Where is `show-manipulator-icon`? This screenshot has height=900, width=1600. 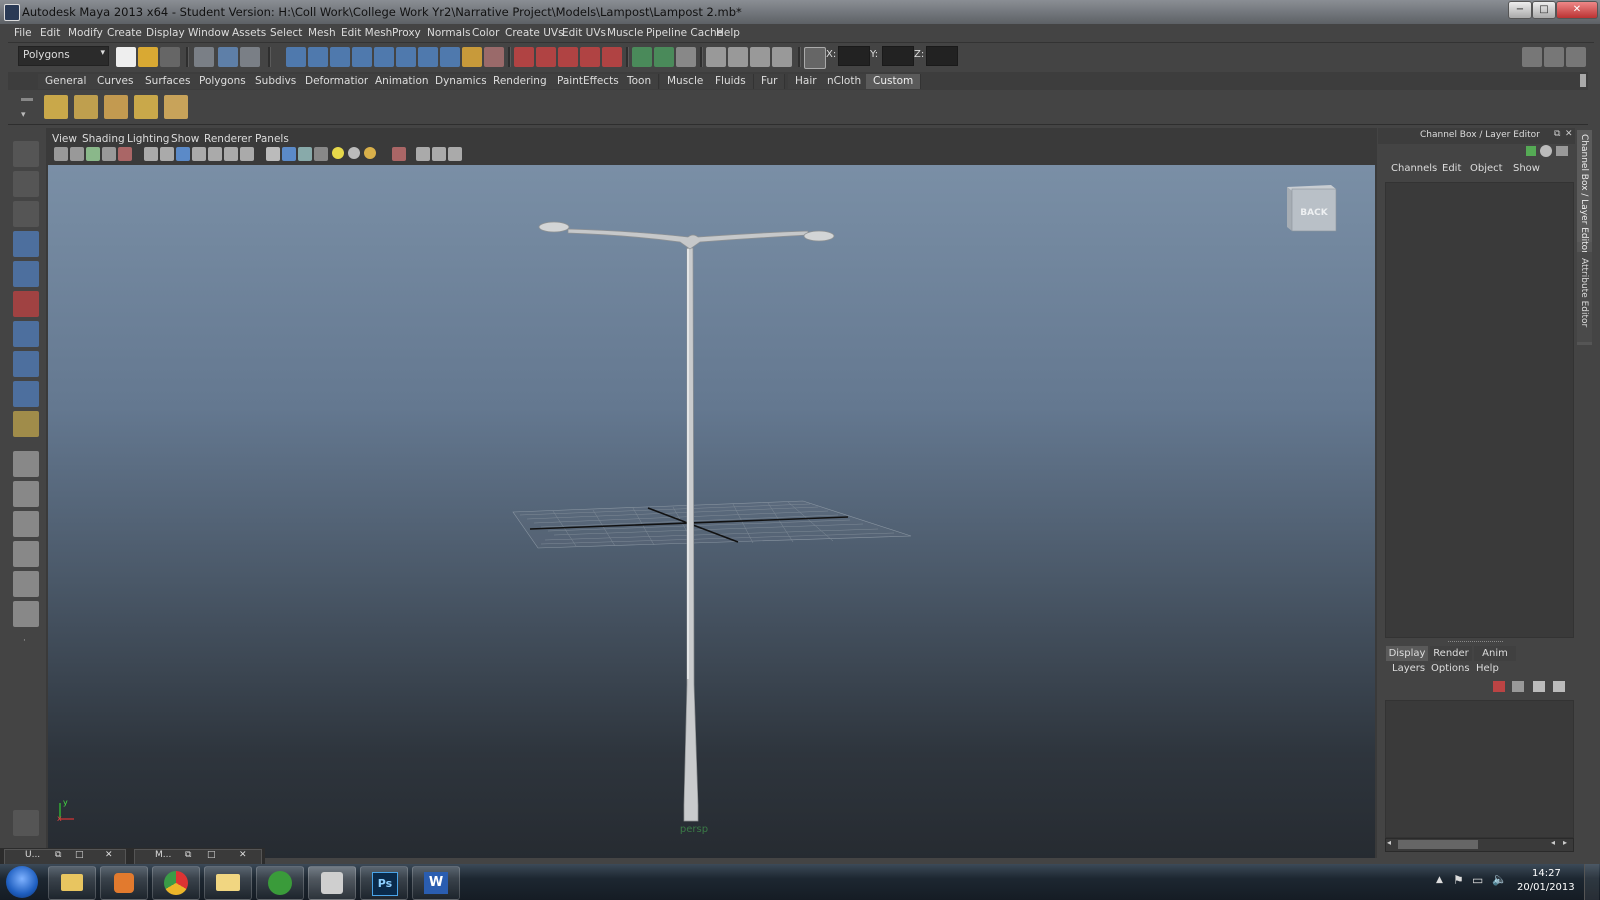
show-manipulator-icon is located at coordinates (26, 394).